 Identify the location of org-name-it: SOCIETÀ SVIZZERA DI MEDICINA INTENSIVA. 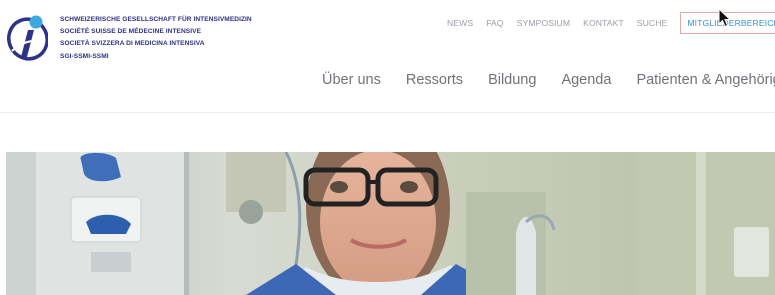
(132, 44).